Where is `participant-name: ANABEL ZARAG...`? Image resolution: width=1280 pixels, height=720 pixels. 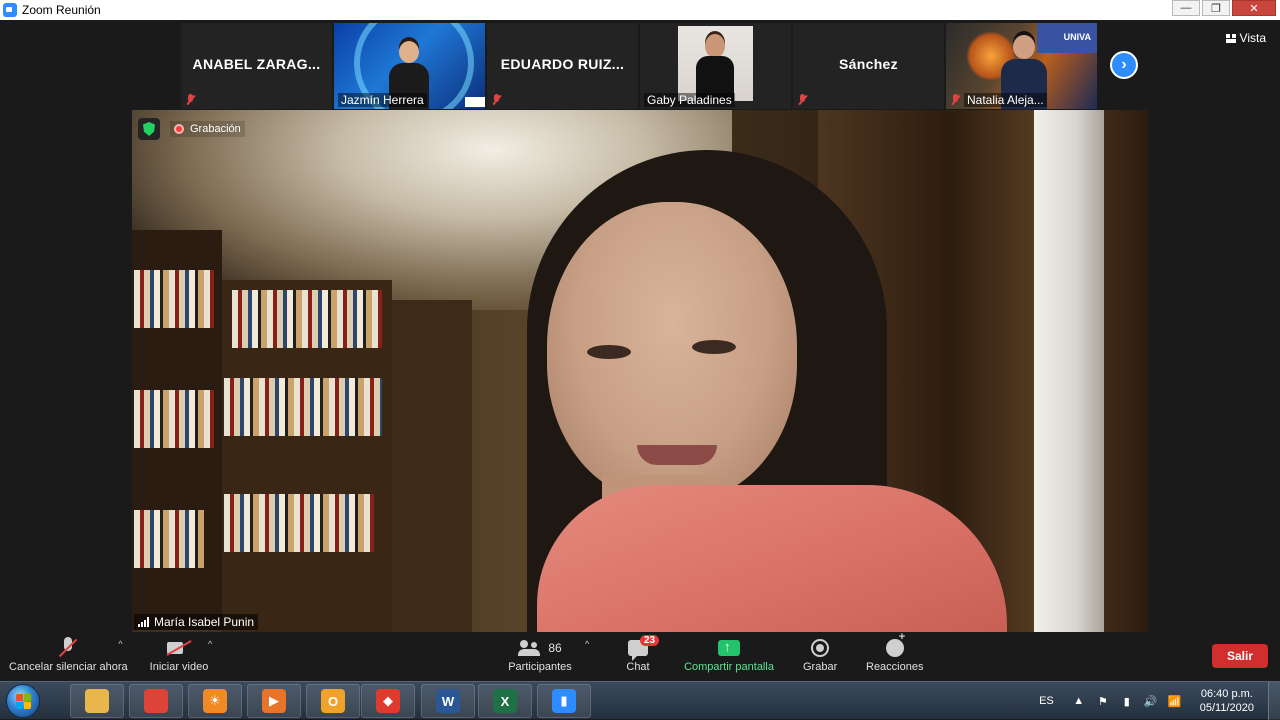
participant-name: ANABEL ZARAG... is located at coordinates (256, 64).